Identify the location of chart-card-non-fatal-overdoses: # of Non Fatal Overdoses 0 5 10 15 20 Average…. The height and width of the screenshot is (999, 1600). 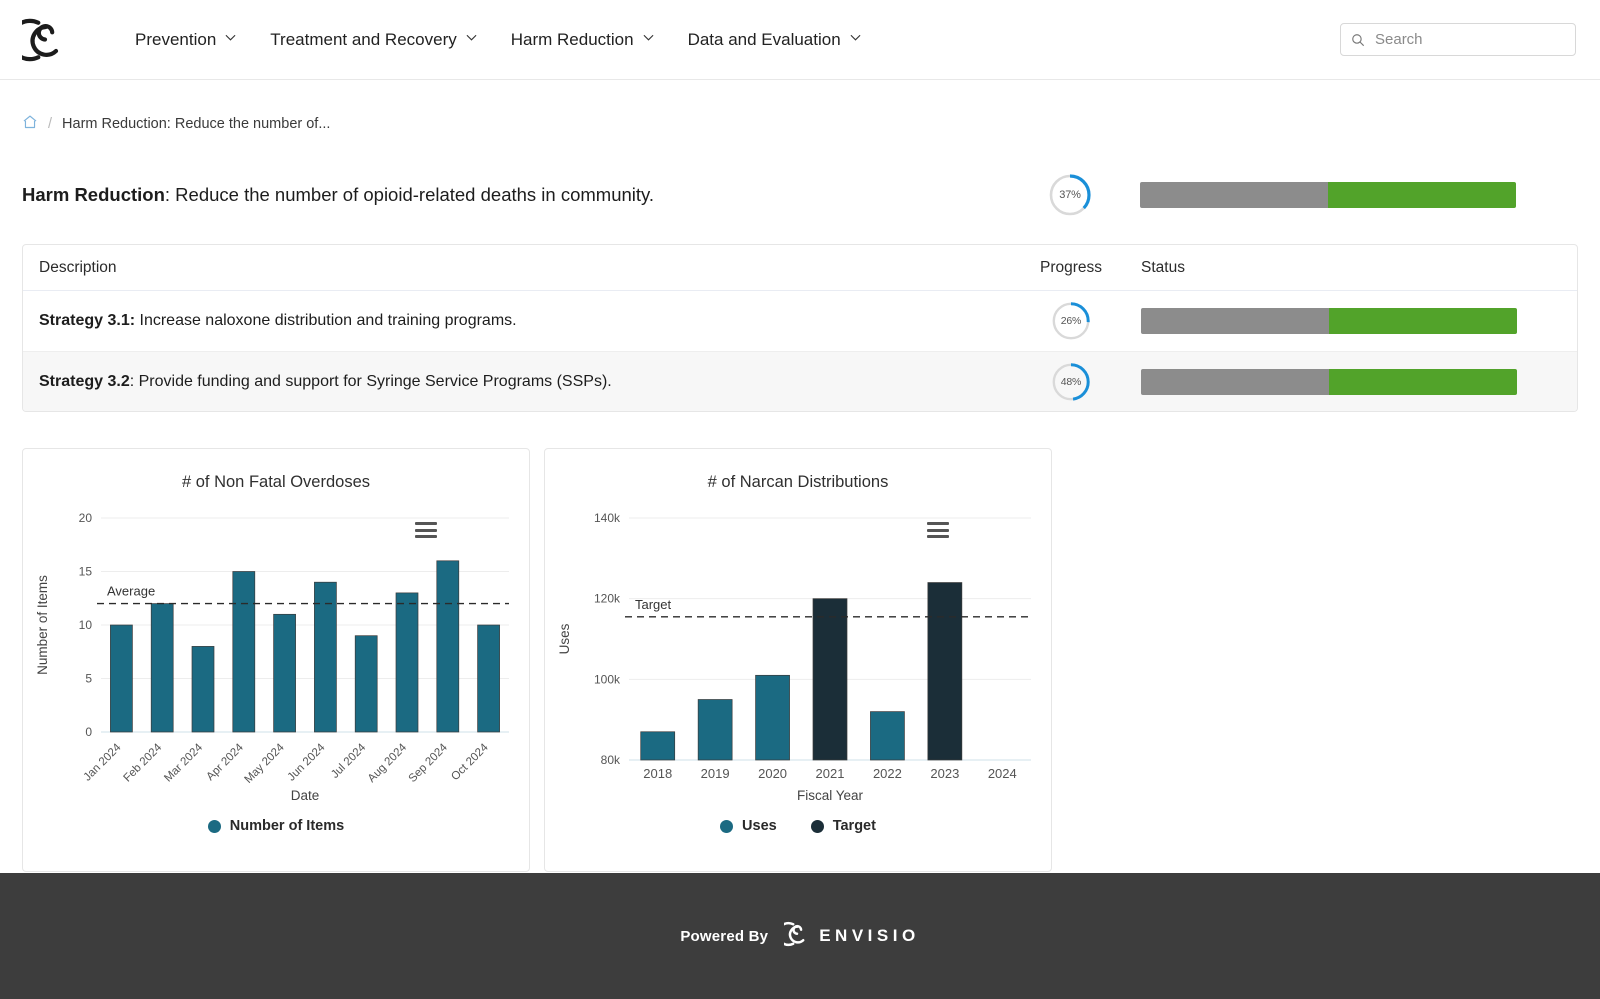
(276, 660).